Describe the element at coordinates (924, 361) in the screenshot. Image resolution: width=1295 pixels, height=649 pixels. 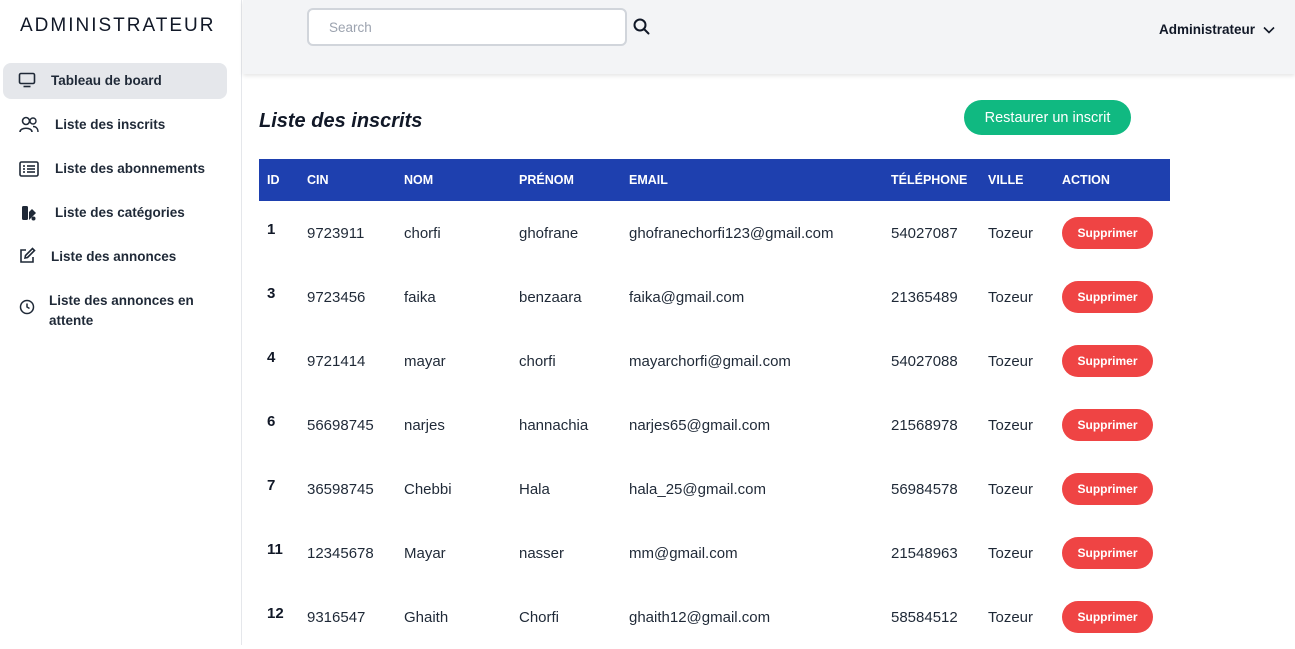
I see `cell-telephone: 54027088` at that location.